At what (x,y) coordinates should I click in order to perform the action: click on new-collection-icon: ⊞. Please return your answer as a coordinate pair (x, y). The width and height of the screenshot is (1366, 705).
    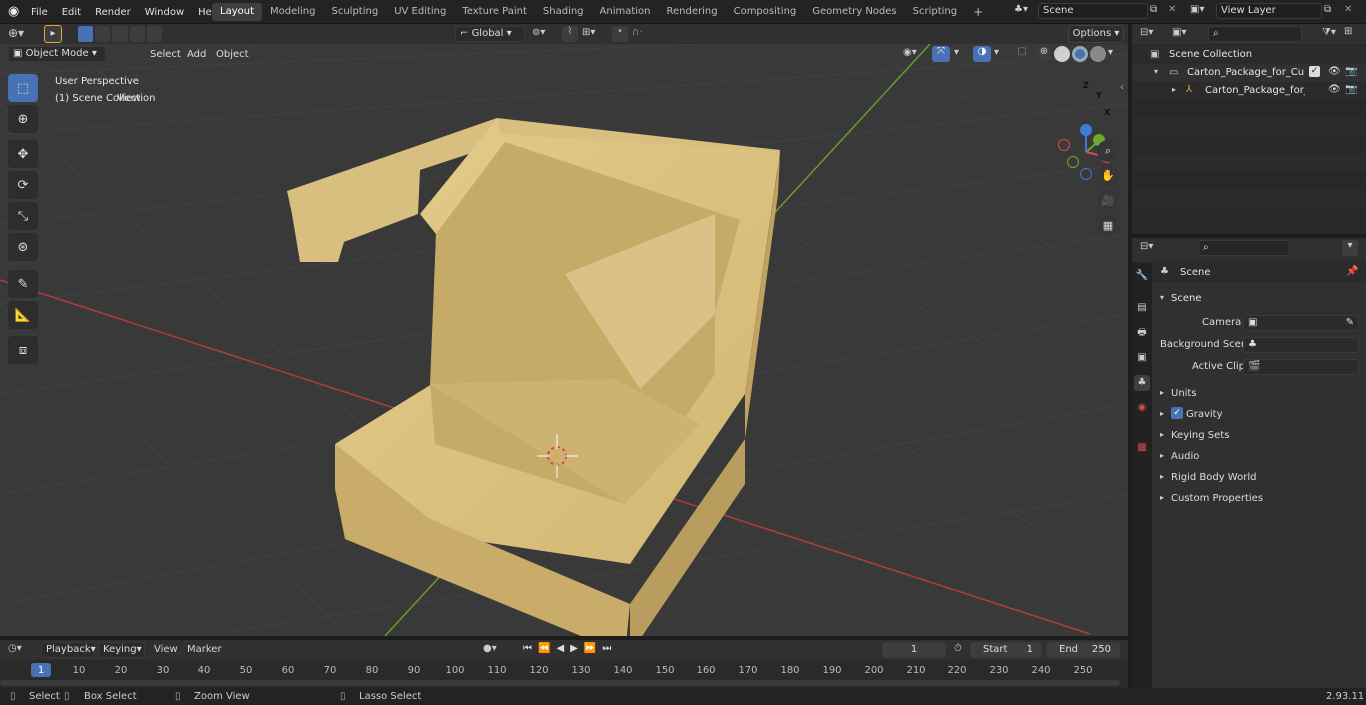
    Looking at the image, I should click on (1352, 34).